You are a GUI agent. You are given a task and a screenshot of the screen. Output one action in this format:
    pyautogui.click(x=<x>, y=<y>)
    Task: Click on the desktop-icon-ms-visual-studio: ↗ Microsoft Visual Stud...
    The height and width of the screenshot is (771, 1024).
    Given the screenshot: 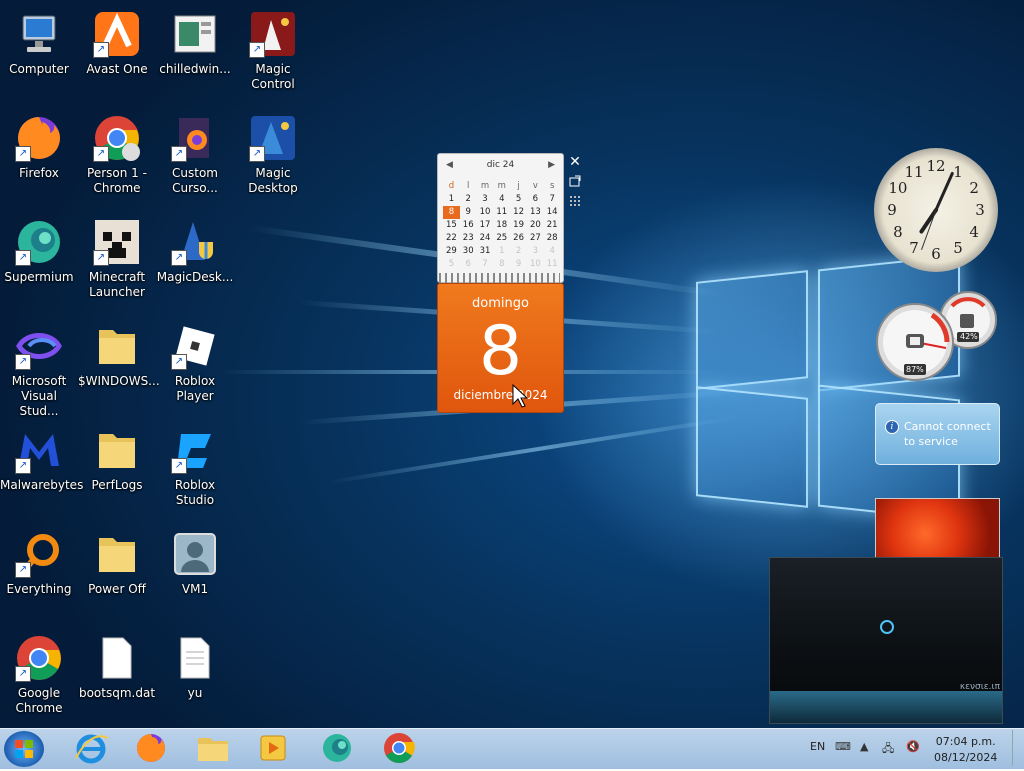 What is the action you would take?
    pyautogui.click(x=39, y=367)
    